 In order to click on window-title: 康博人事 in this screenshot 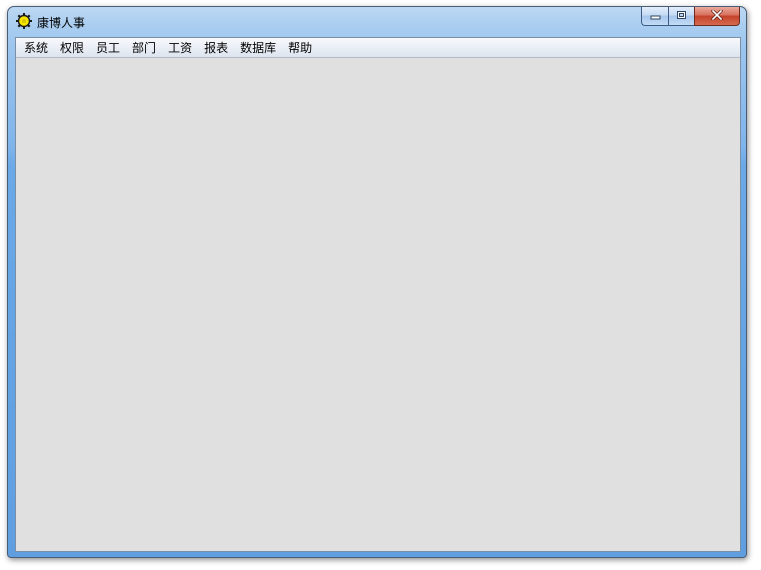, I will do `click(61, 23)`.